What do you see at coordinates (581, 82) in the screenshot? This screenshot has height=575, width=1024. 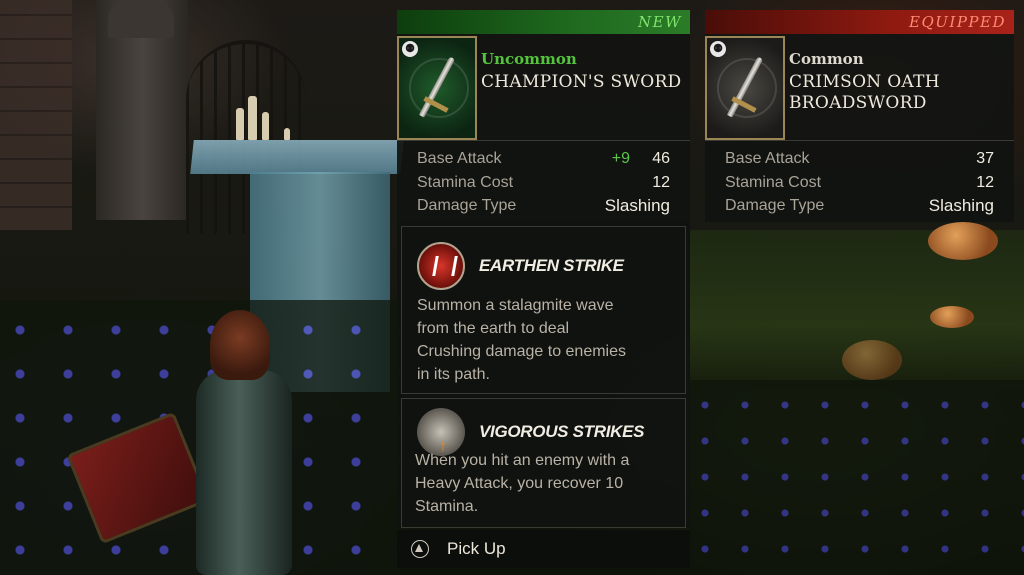 I see `new-item-name: CHAMPION'S SWORD` at bounding box center [581, 82].